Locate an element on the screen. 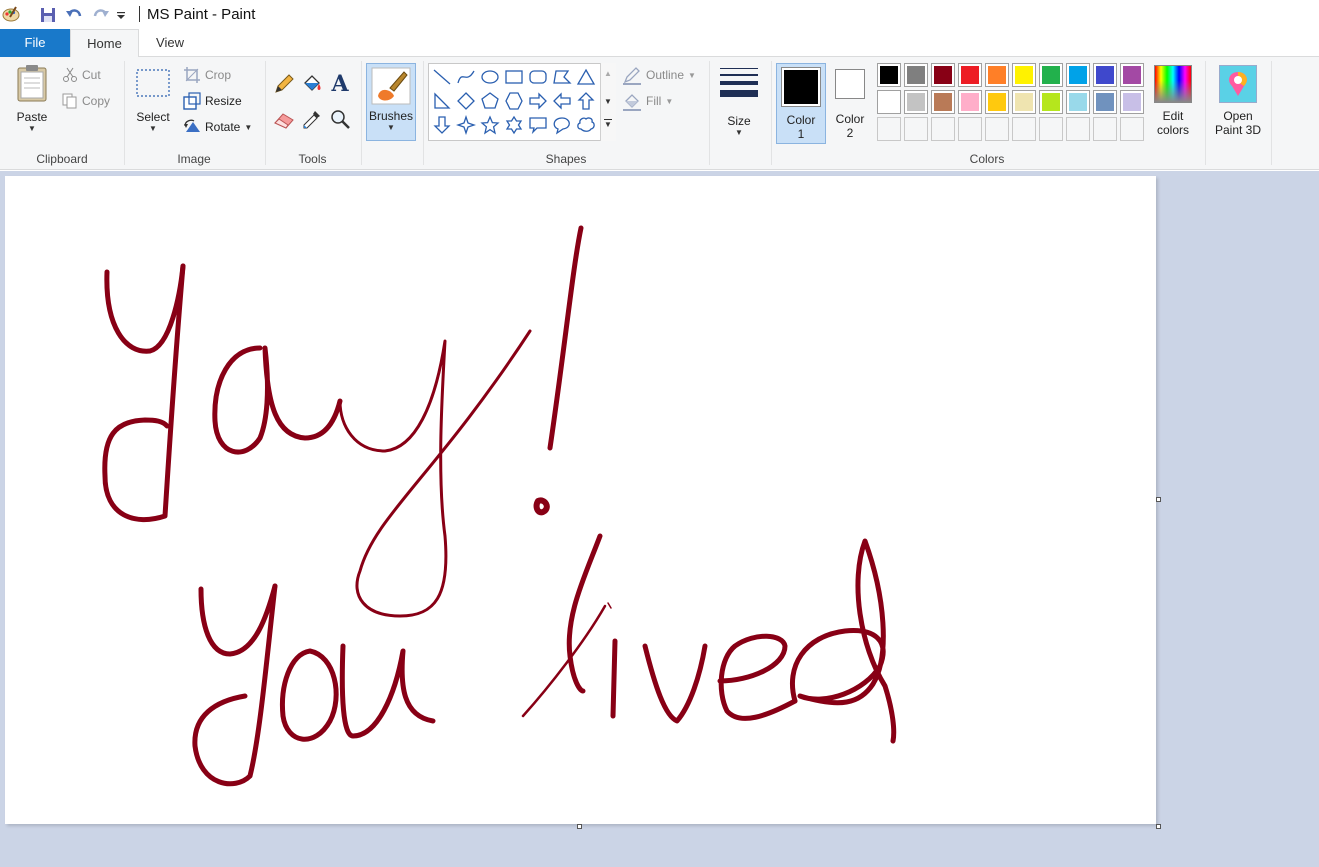 The height and width of the screenshot is (867, 1319). color-picker-icon is located at coordinates (312, 119).